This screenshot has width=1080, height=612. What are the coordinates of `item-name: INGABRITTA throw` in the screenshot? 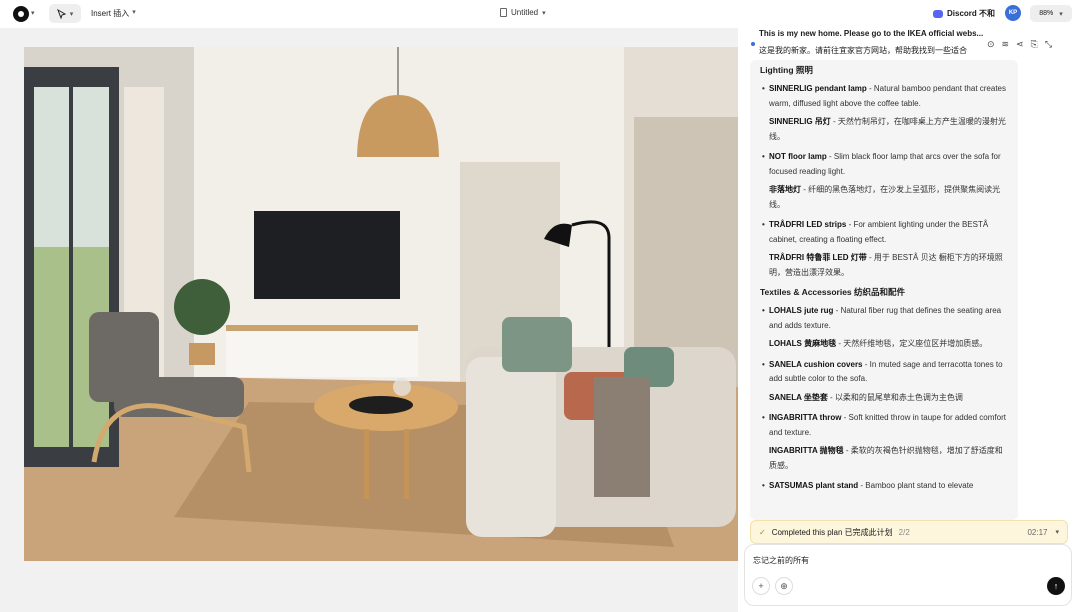 It's located at (805, 417).